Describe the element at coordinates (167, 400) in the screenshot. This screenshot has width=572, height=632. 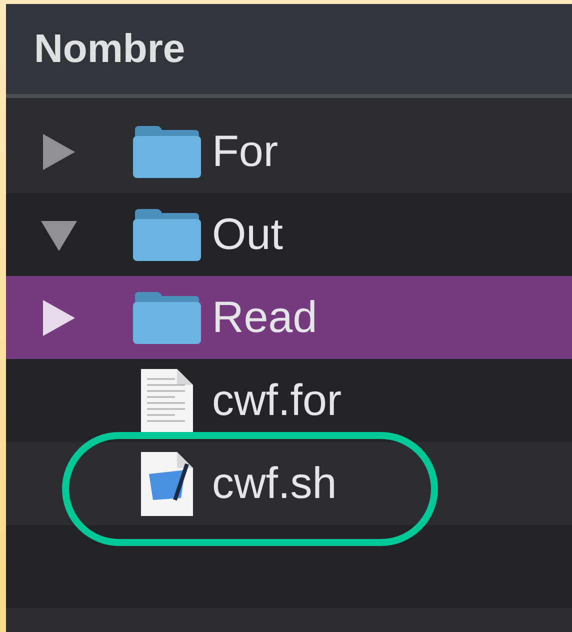
I see `text-document-icon` at that location.